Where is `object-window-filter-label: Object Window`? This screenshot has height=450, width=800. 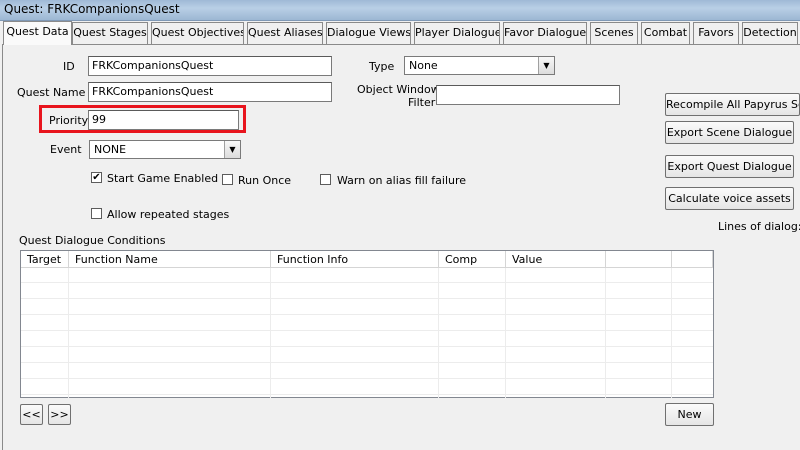
object-window-filter-label: Object Window is located at coordinates (398, 89).